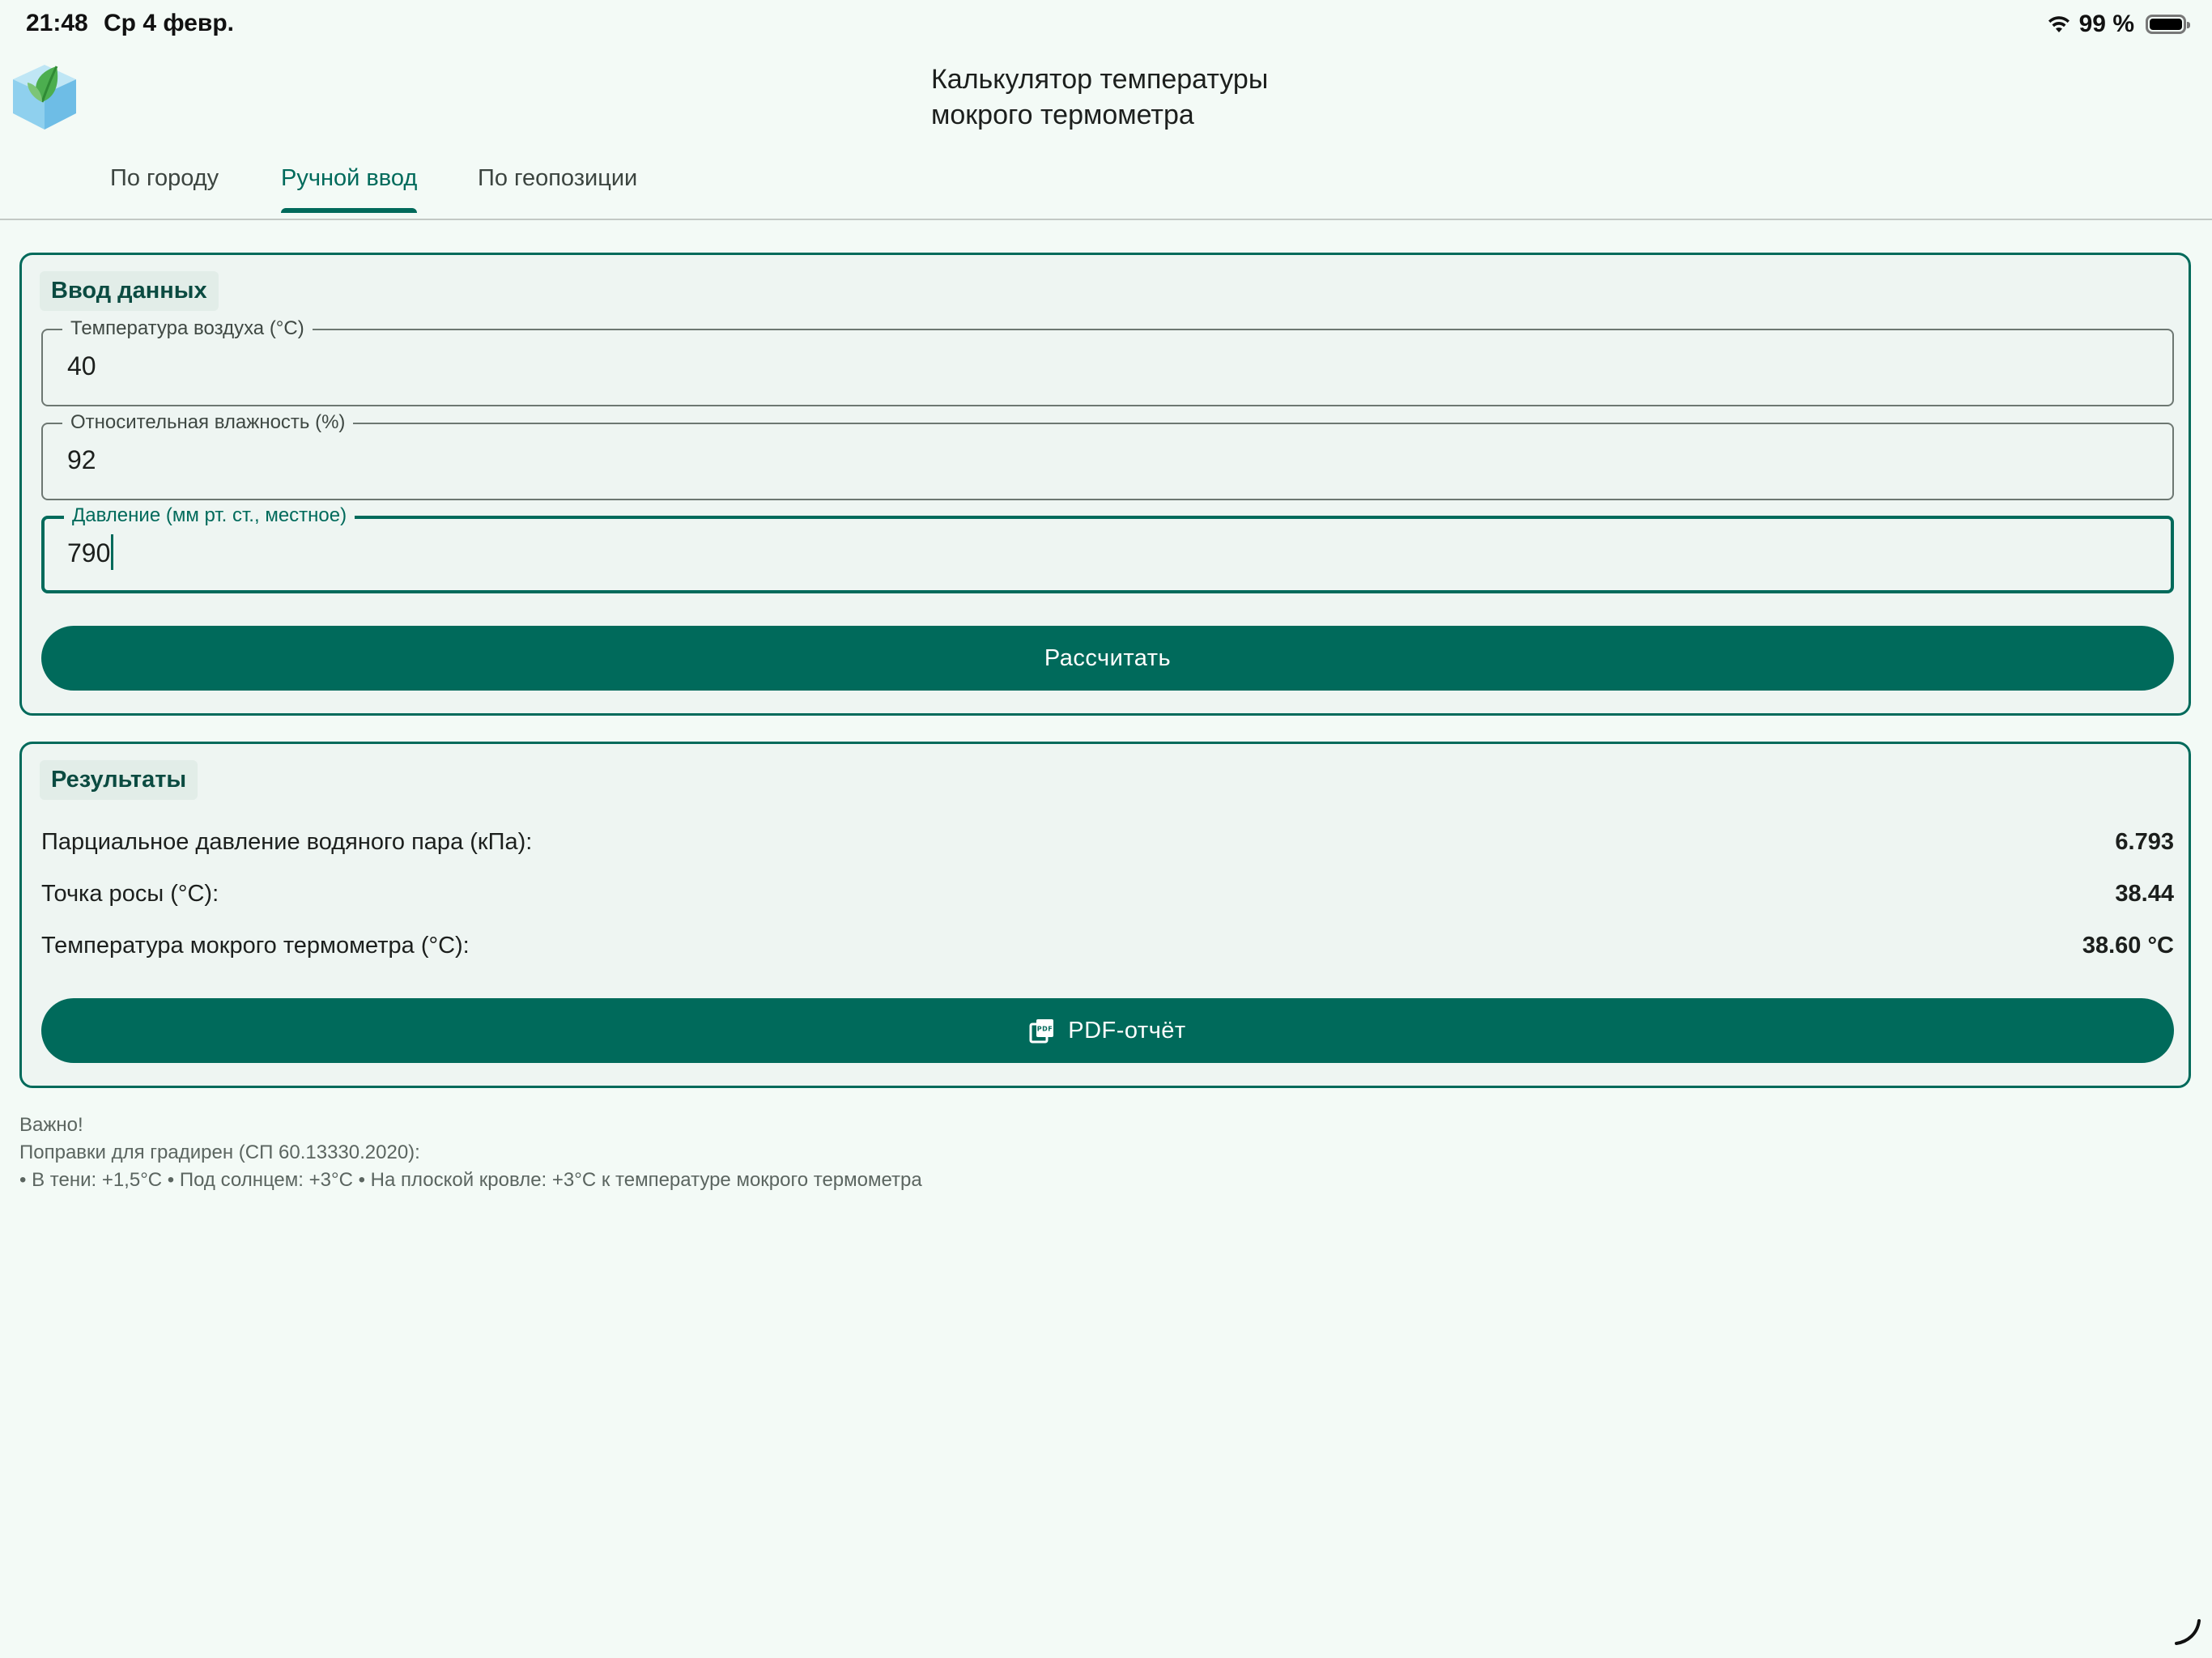 The width and height of the screenshot is (2212, 1658). What do you see at coordinates (1107, 898) in the screenshot?
I see `result-row-dew-point: Точка росы (°C): 38.44` at bounding box center [1107, 898].